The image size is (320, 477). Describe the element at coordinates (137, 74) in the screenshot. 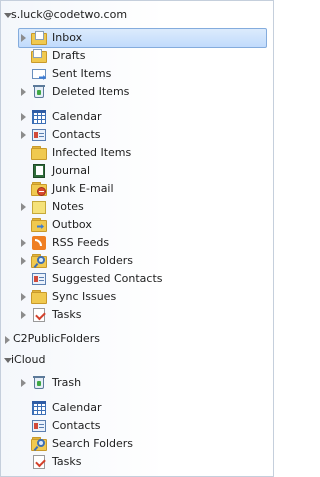

I see `folder-sent-items: Sent Items` at that location.